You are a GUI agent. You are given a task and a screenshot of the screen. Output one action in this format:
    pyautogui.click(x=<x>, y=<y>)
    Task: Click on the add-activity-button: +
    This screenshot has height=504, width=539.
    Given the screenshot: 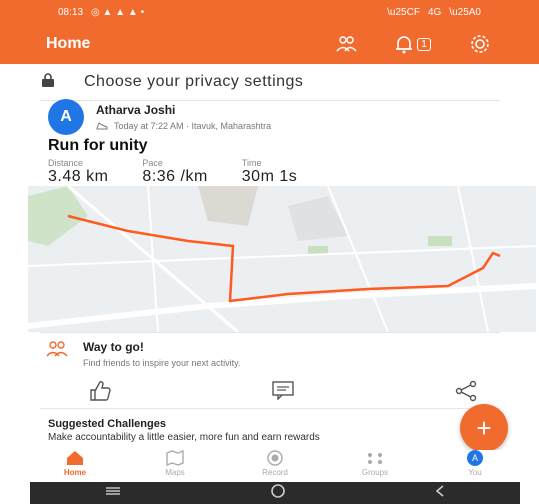 What is the action you would take?
    pyautogui.click(x=484, y=428)
    